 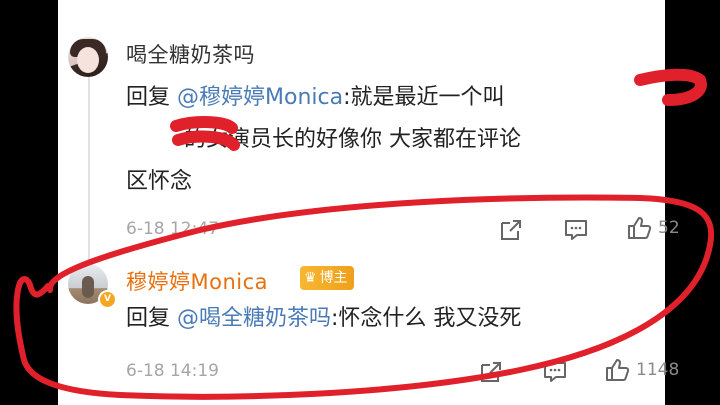 I want to click on comment-time: 6-18 12:47, so click(x=172, y=229).